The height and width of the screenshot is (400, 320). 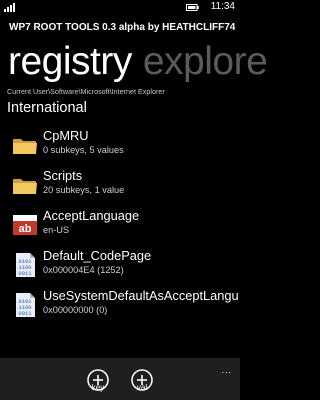 What do you see at coordinates (63, 175) in the screenshot?
I see `list-item-name: Scripts` at bounding box center [63, 175].